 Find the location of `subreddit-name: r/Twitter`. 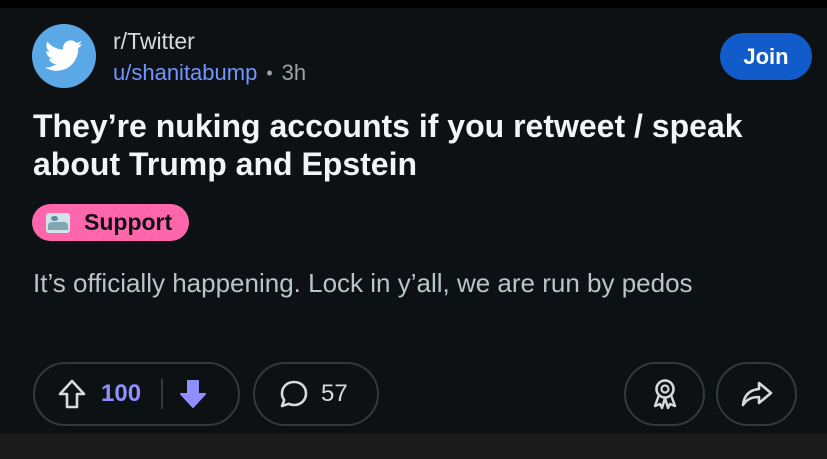

subreddit-name: r/Twitter is located at coordinates (154, 41).